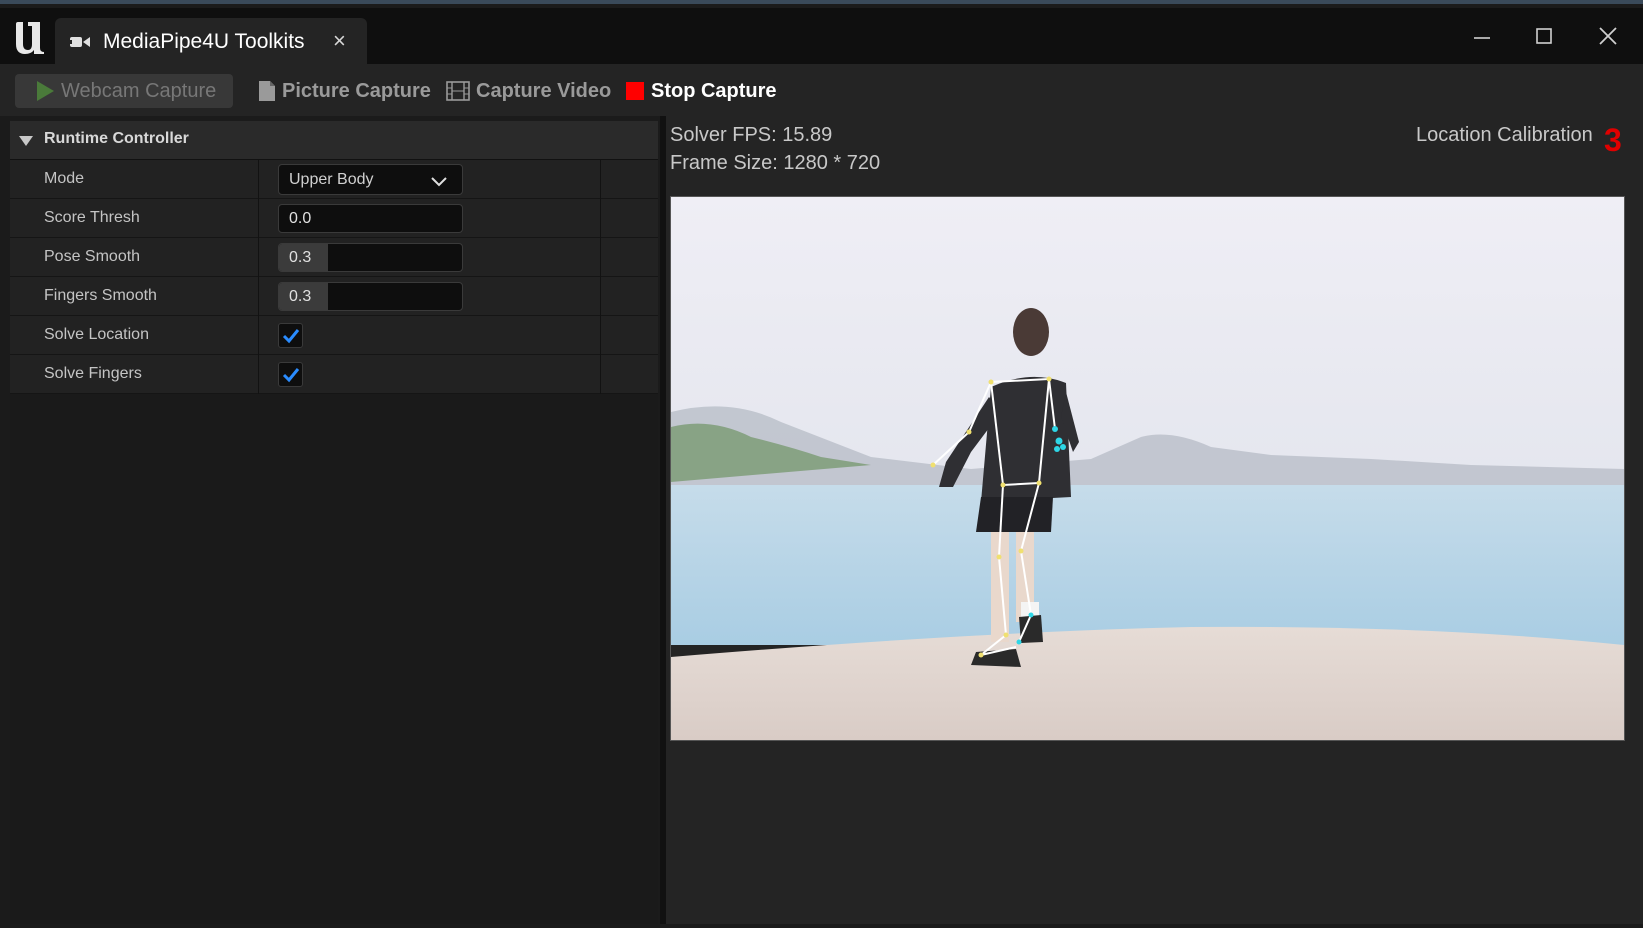 The image size is (1643, 928). I want to click on mode-dropdown: Upper Body, so click(370, 179).